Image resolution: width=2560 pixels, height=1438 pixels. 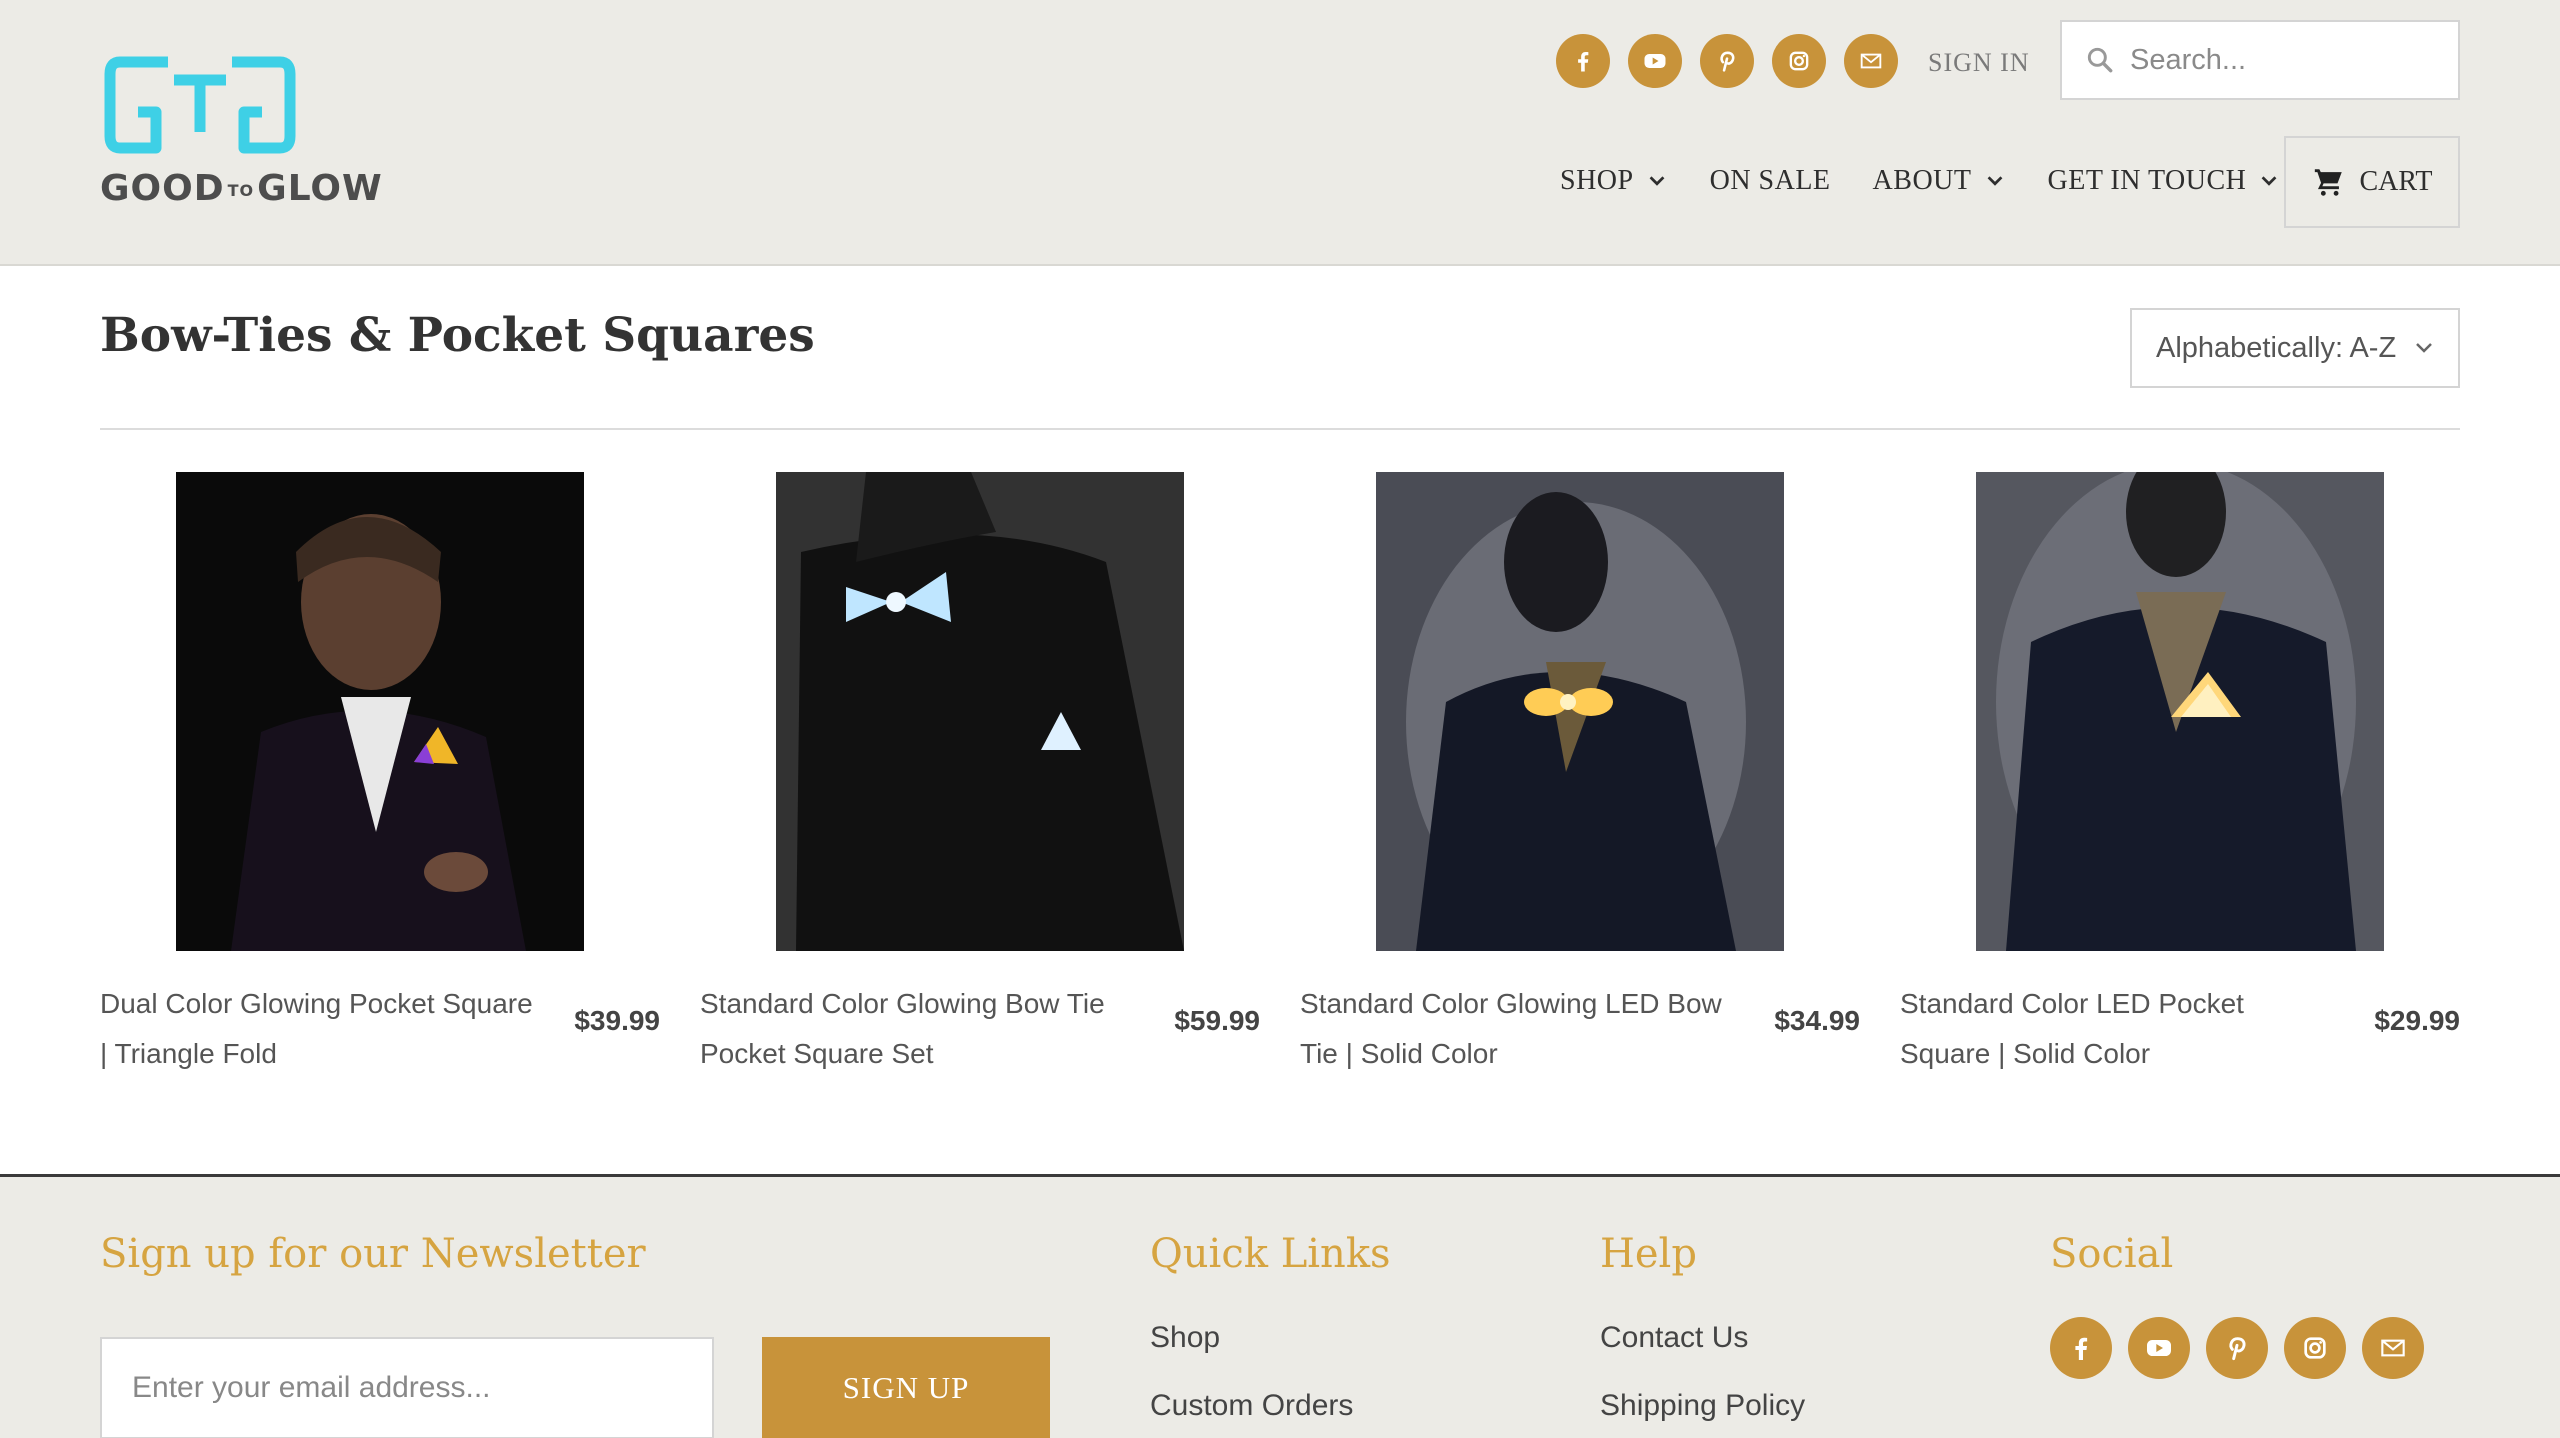 What do you see at coordinates (200, 105) in the screenshot?
I see `bow-tie-logo-icon` at bounding box center [200, 105].